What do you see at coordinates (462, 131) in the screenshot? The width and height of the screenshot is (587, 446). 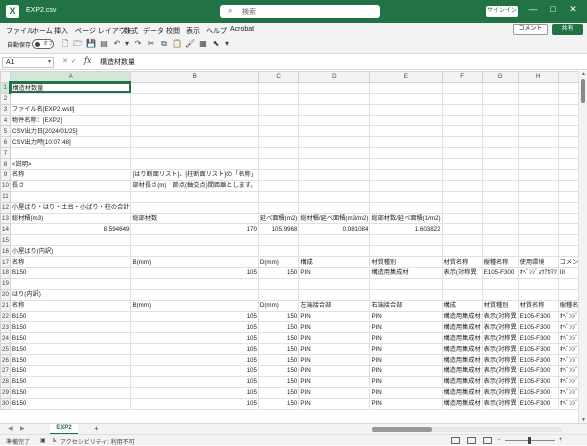 I see `cell-f5` at bounding box center [462, 131].